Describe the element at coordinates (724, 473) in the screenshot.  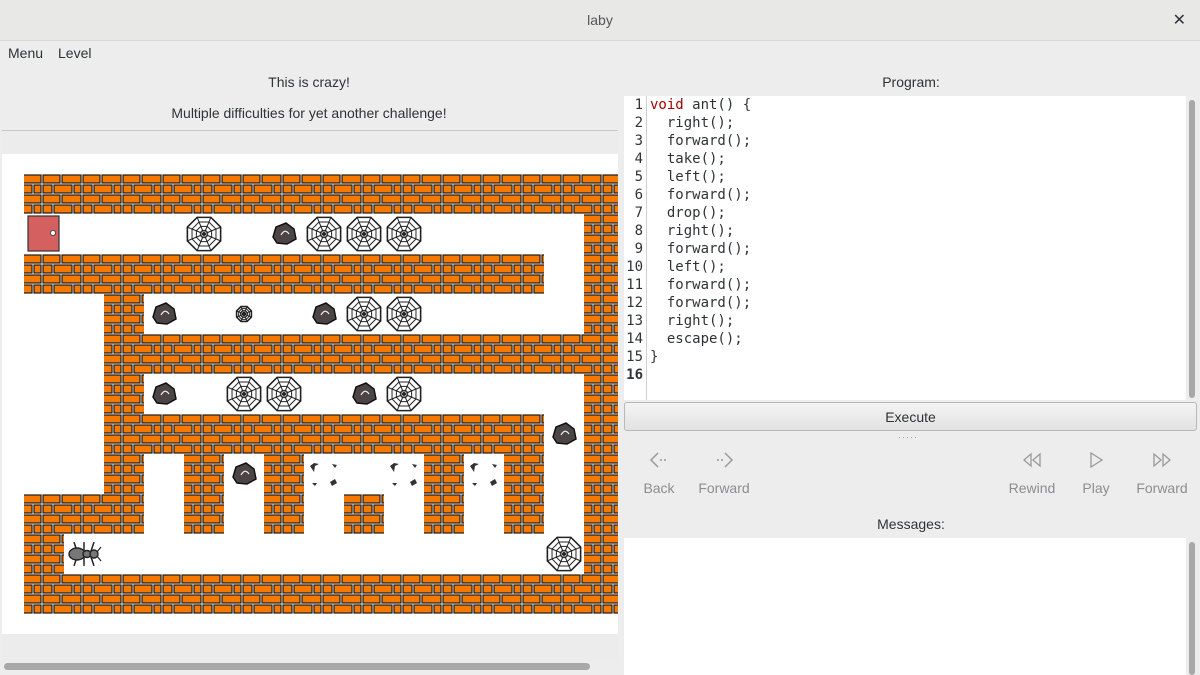
I see `history-forward-button: Forward` at that location.